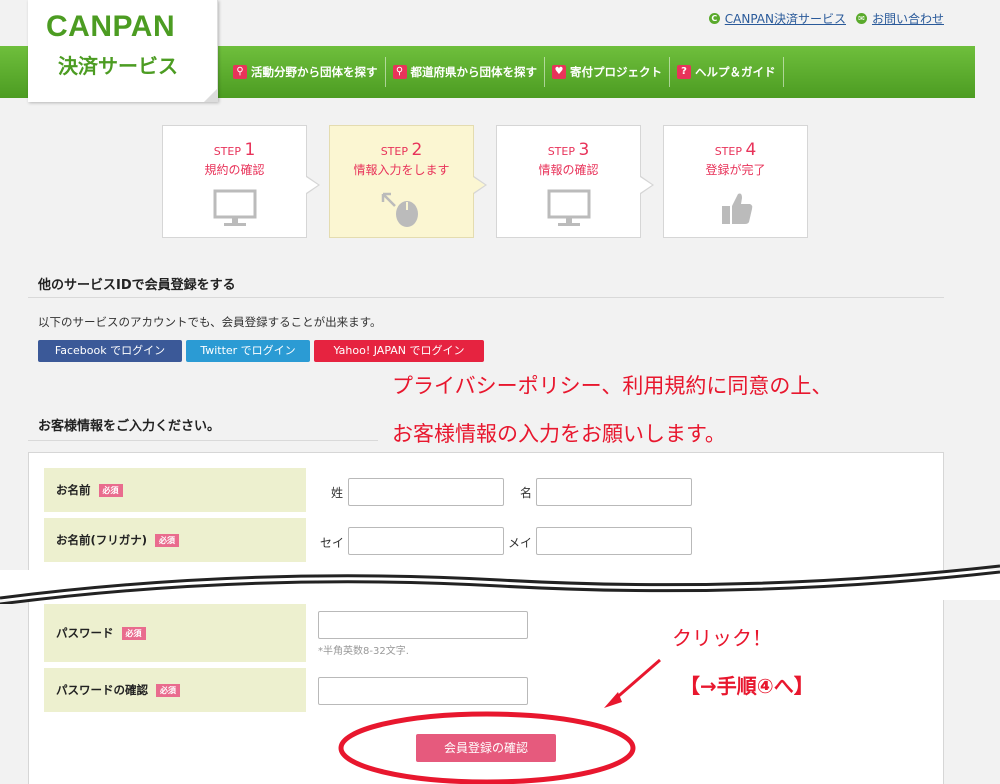  I want to click on step-title: 情報入力をします, so click(401, 170).